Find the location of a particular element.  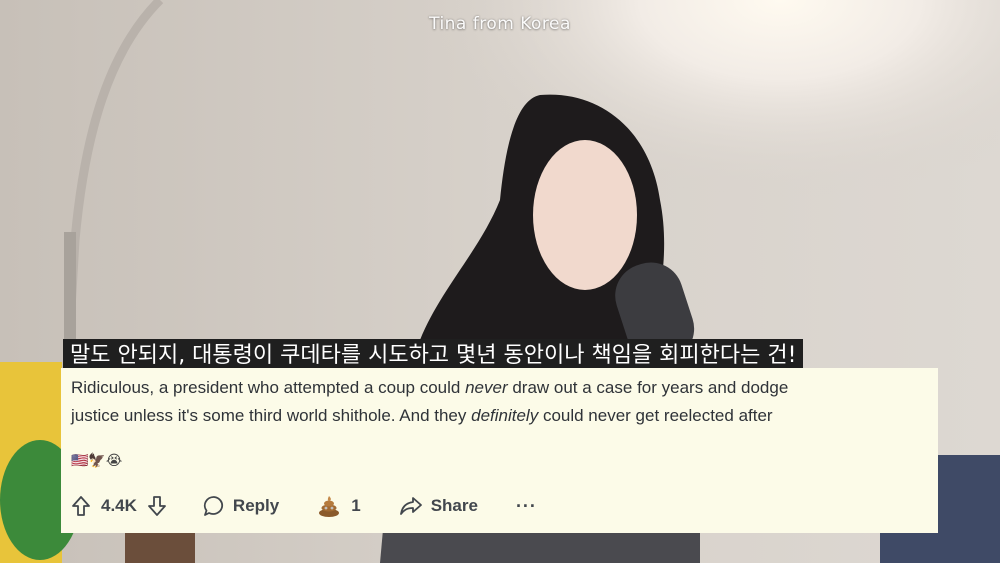

emphasis-never: never is located at coordinates (486, 387).